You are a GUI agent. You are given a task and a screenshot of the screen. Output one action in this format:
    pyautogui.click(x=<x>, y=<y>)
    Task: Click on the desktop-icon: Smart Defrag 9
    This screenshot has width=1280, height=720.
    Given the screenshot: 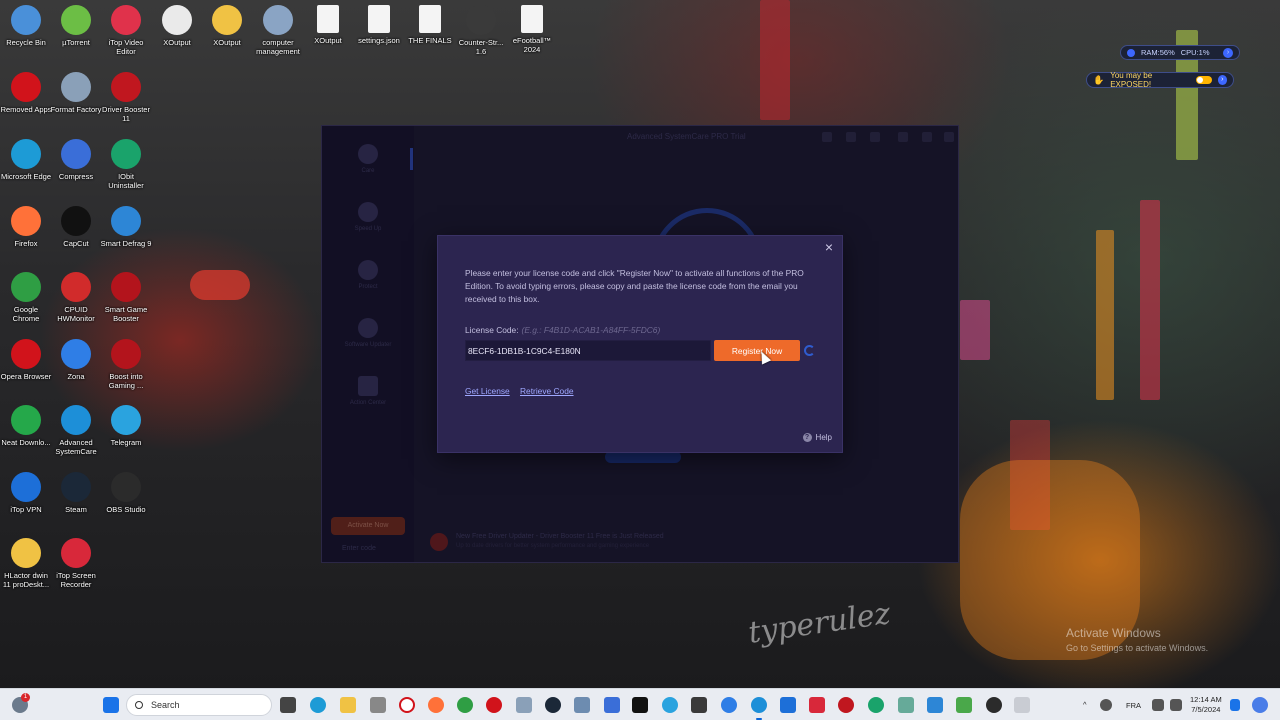 What is the action you would take?
    pyautogui.click(x=126, y=227)
    